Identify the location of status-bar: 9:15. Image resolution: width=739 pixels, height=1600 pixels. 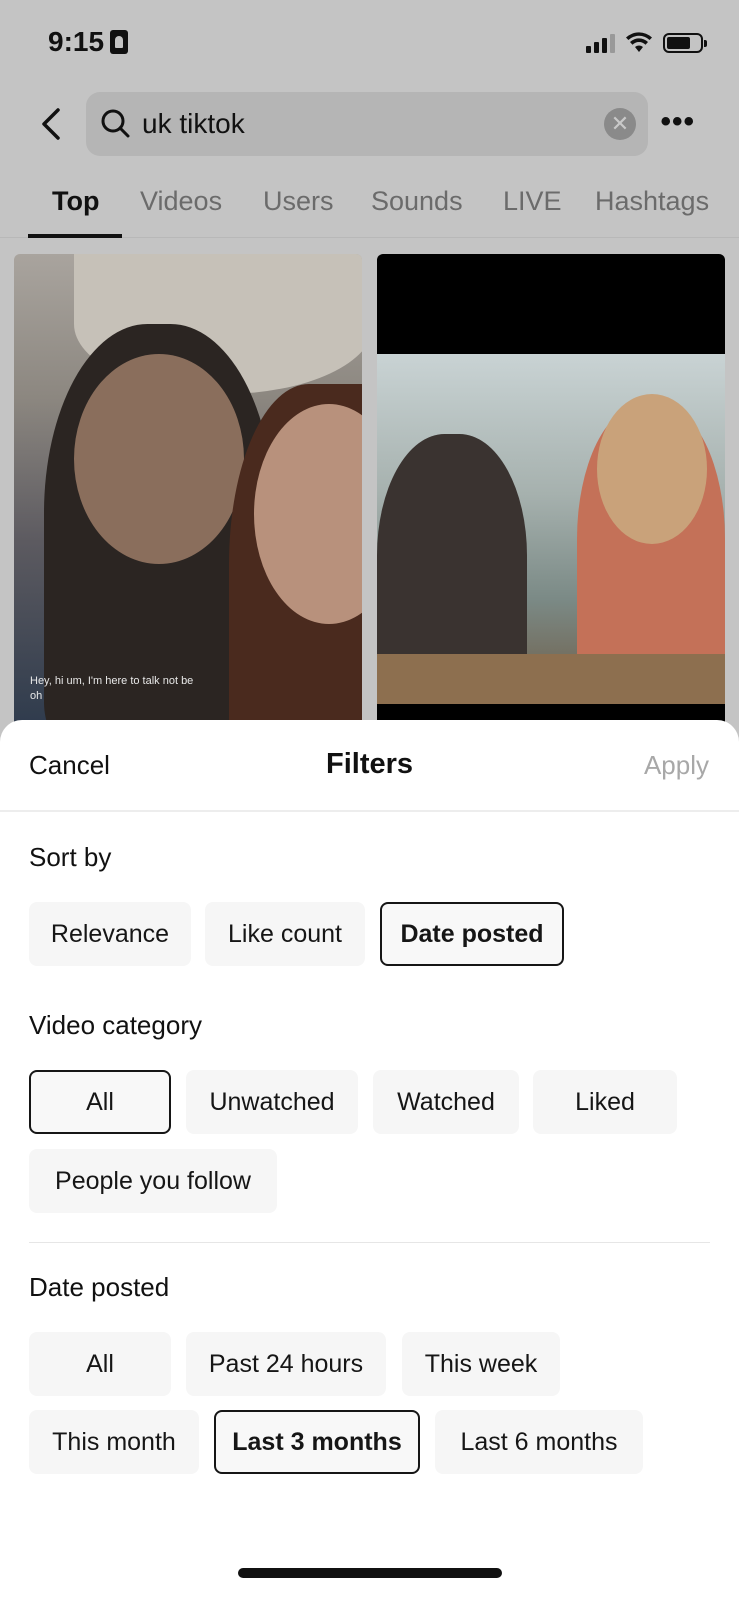
(369, 45).